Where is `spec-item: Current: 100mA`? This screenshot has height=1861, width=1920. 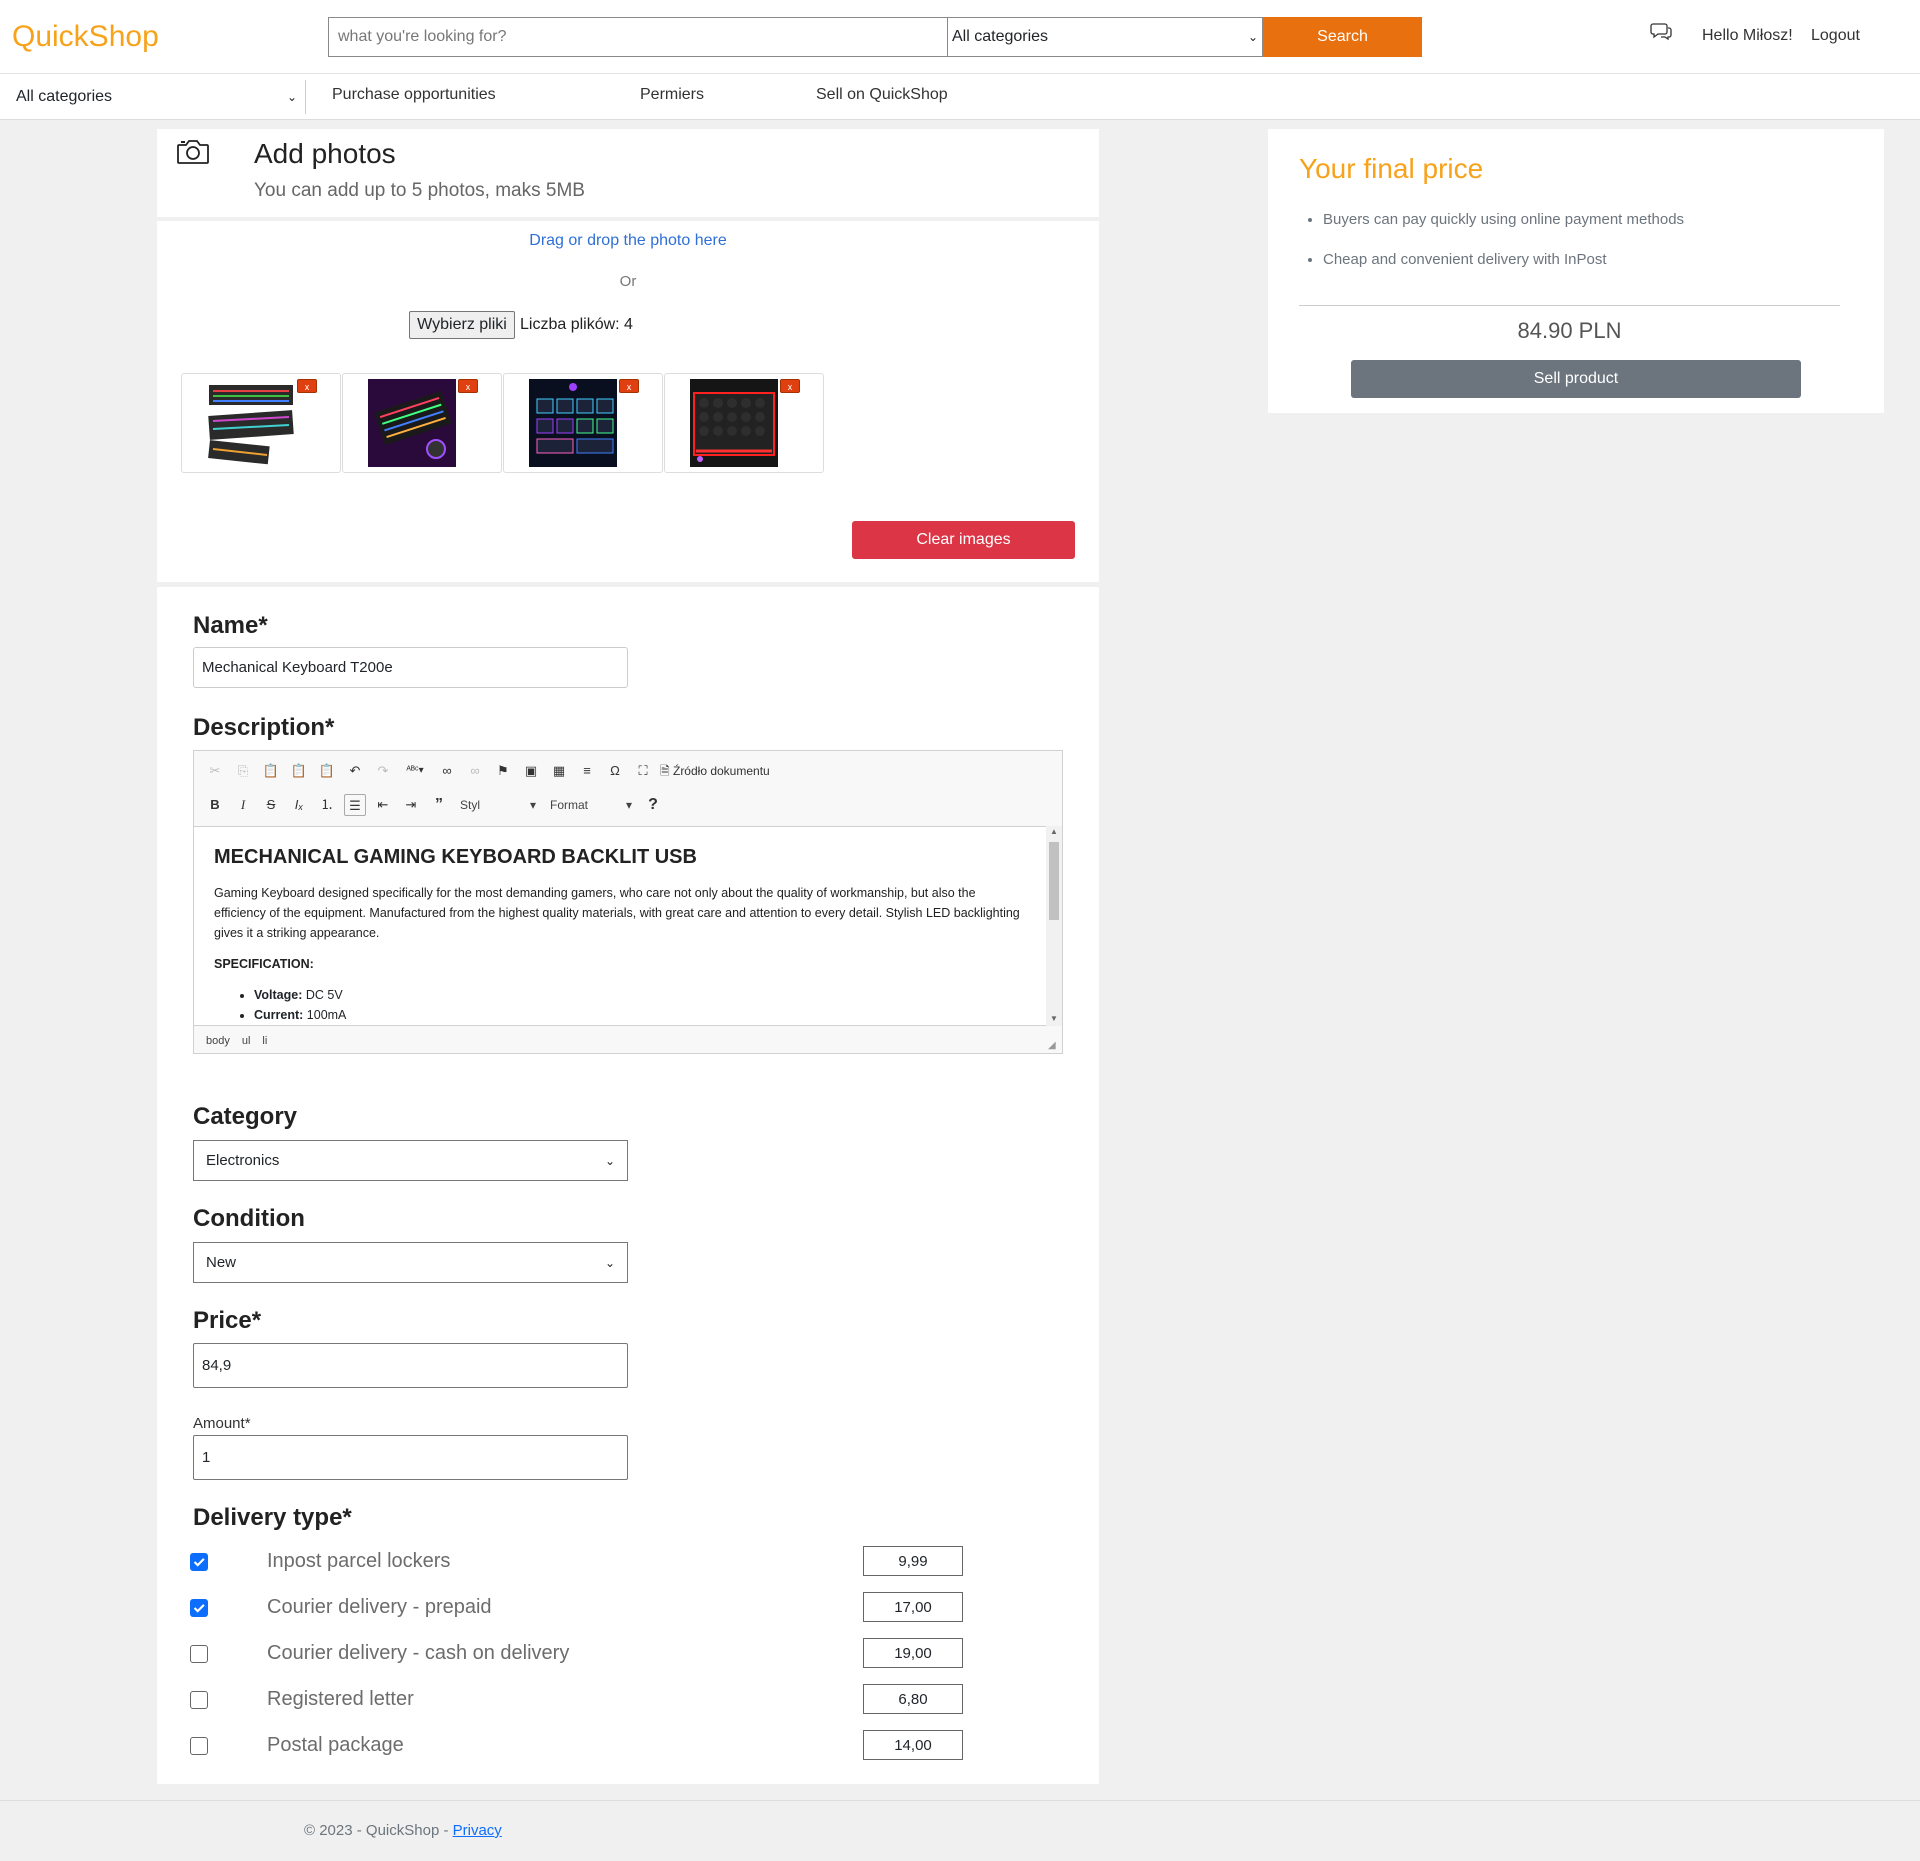
spec-item: Current: 100mA is located at coordinates (640, 1015).